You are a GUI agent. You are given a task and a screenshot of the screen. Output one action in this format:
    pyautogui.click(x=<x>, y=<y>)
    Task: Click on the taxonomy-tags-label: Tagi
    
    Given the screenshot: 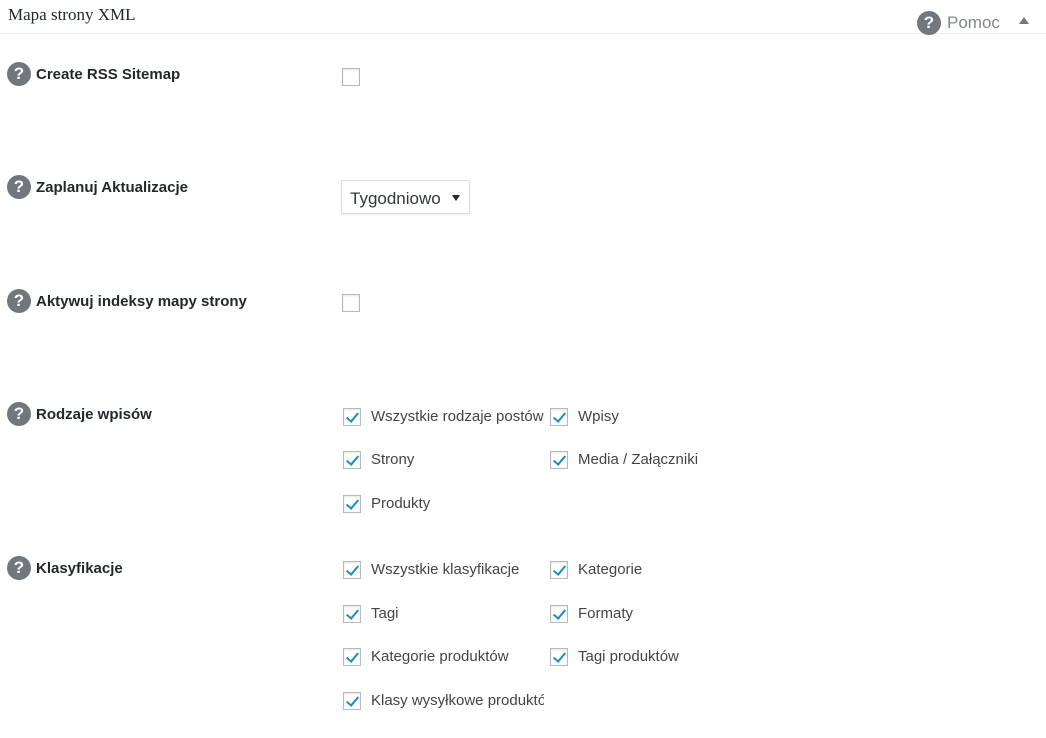 What is the action you would take?
    pyautogui.click(x=385, y=614)
    